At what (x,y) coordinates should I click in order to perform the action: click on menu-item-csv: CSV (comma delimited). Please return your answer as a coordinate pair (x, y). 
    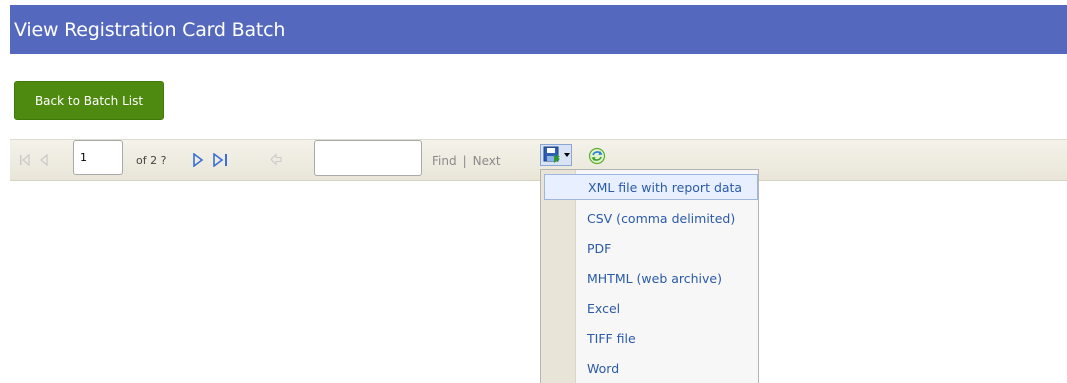
    Looking at the image, I should click on (651, 218).